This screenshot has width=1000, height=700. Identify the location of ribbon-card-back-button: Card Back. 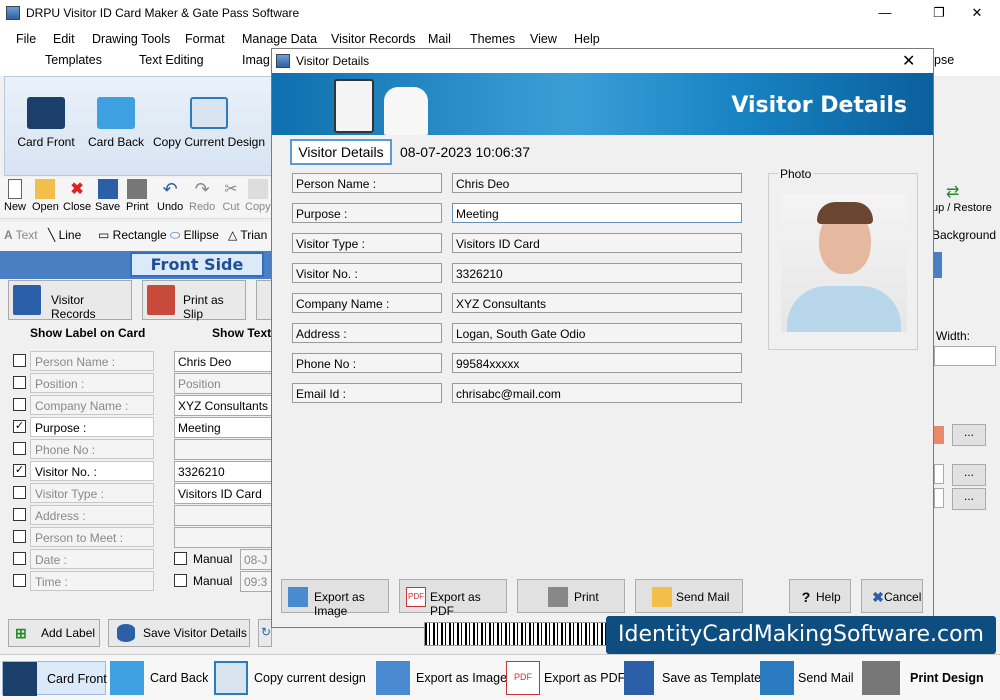
(116, 123).